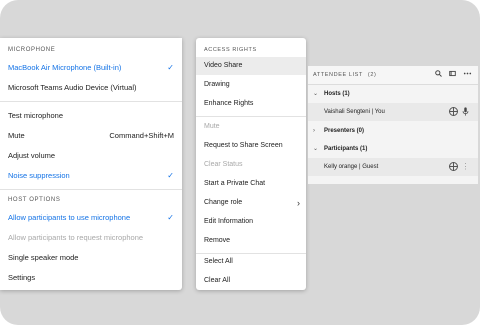 This screenshot has width=480, height=325. I want to click on mic-option-teams: Microsoft Teams Audio Device (Virtual), so click(91, 88).